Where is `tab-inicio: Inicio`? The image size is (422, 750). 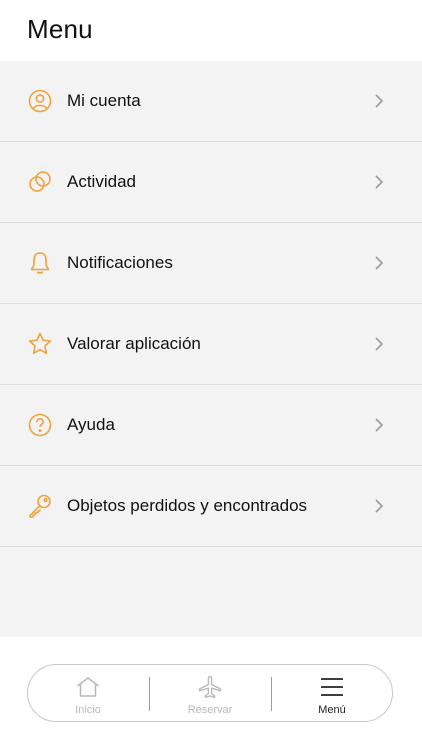
tab-inicio: Inicio is located at coordinates (88, 693).